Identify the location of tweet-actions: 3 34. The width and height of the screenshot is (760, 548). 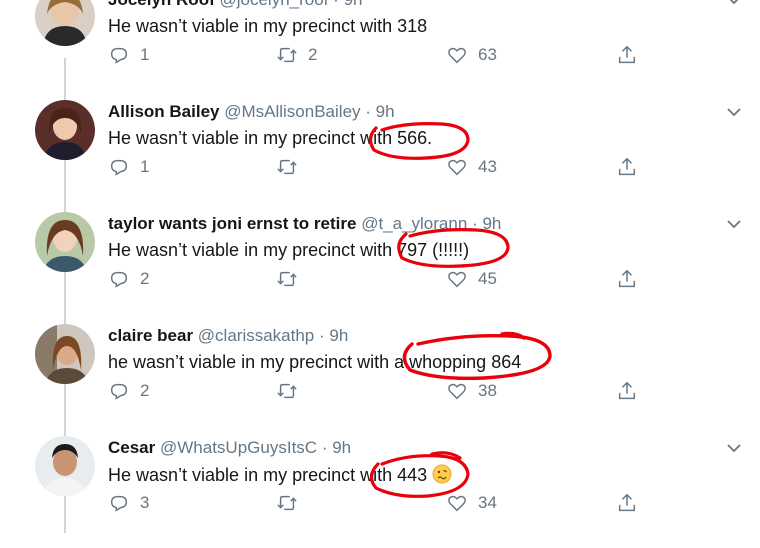
(388, 504).